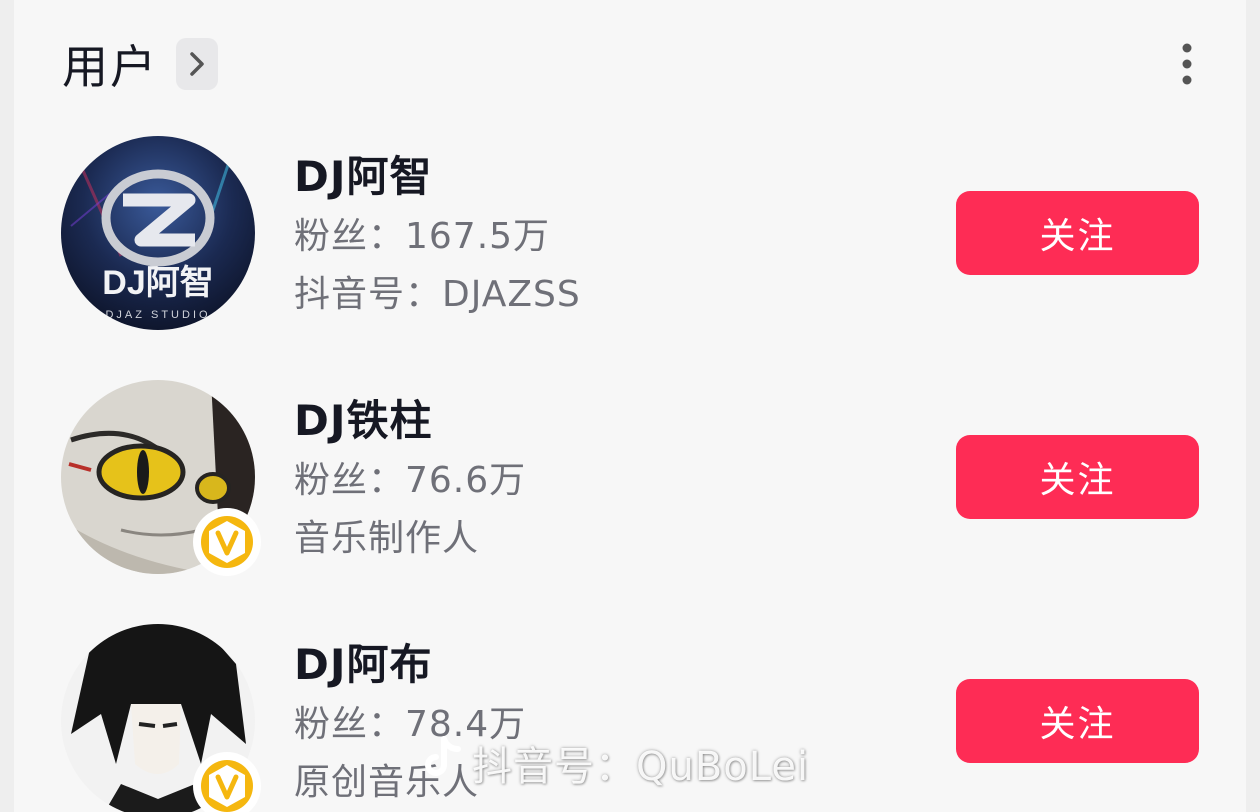  I want to click on user-subtitle: 抖音号：DJAZSS, so click(437, 294).